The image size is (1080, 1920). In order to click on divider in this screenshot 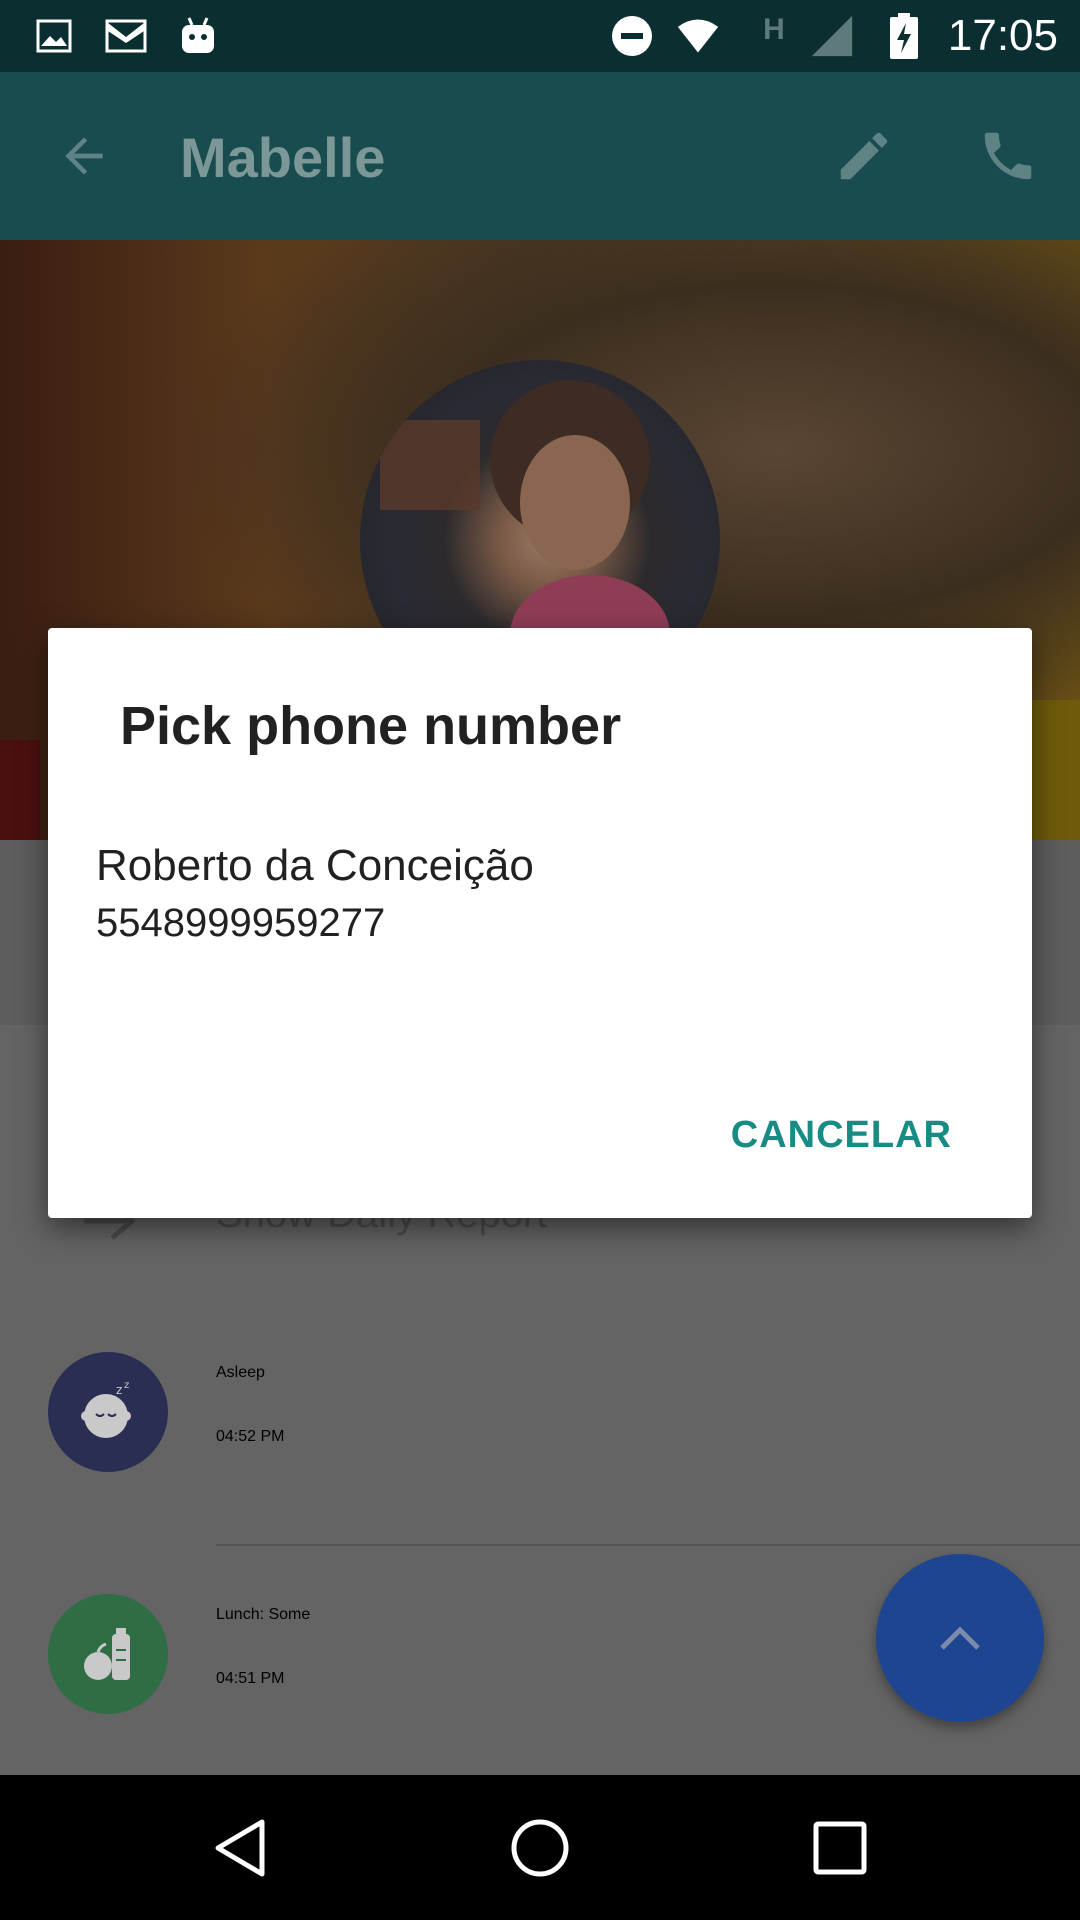, I will do `click(648, 1545)`.